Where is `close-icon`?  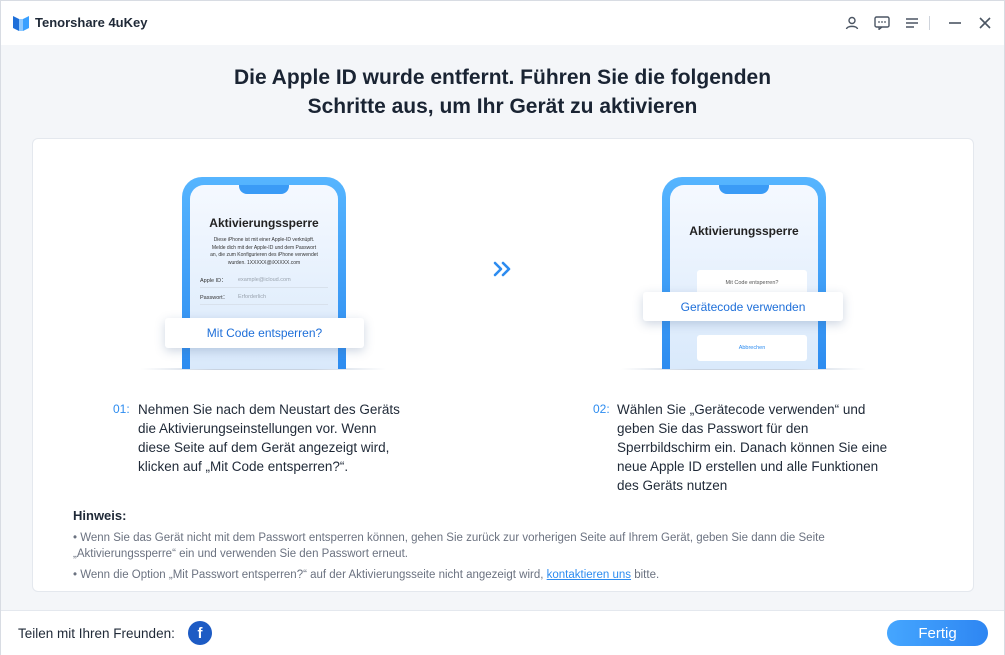
close-icon is located at coordinates (985, 23).